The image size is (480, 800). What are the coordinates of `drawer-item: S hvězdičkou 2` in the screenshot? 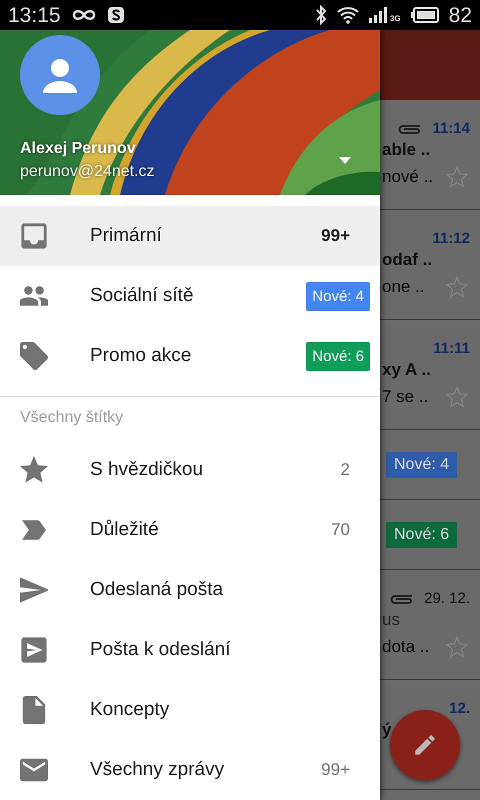 It's located at (190, 470).